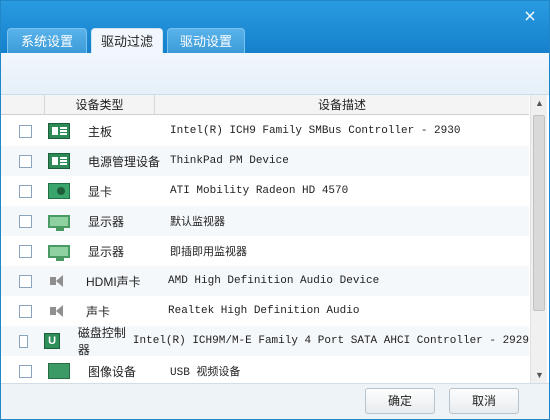  I want to click on device-description: Realtek High Definition Audio, so click(264, 311).